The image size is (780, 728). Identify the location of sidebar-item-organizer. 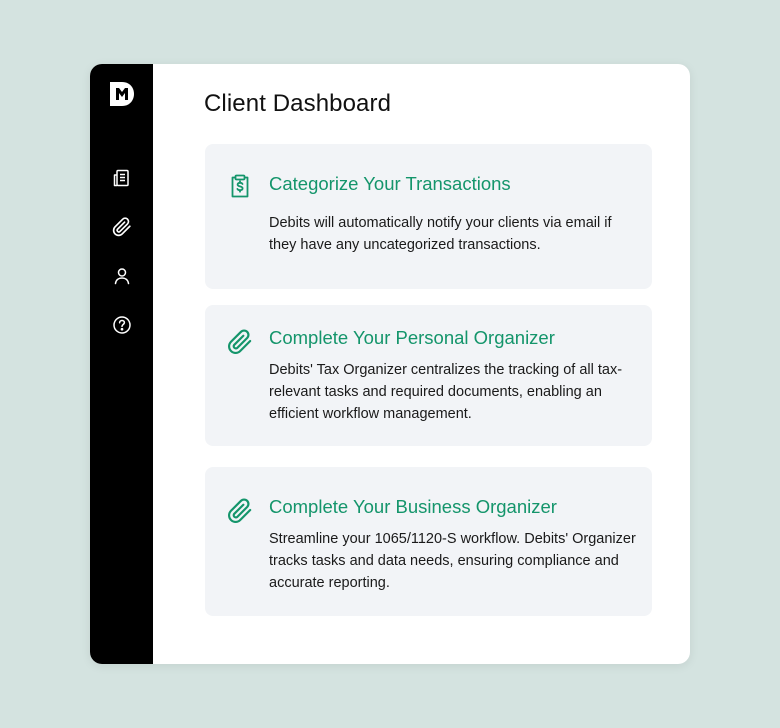
(122, 227).